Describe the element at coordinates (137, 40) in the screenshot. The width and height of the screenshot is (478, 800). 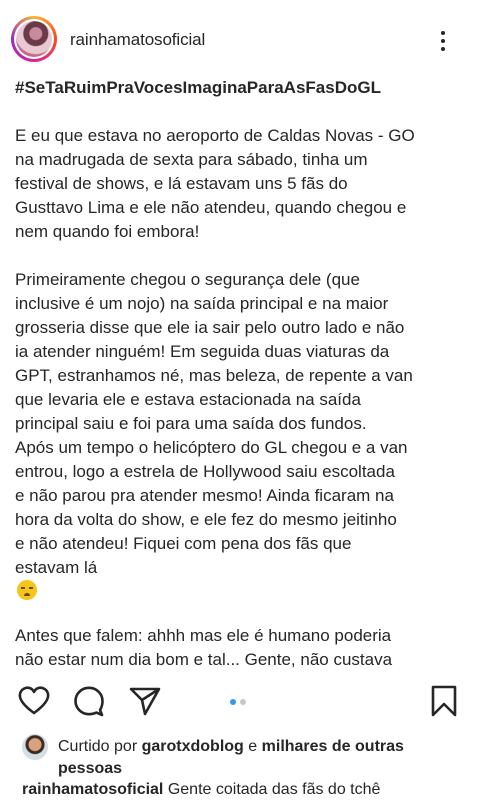
I see `post-username: rainhamatosoficial` at that location.